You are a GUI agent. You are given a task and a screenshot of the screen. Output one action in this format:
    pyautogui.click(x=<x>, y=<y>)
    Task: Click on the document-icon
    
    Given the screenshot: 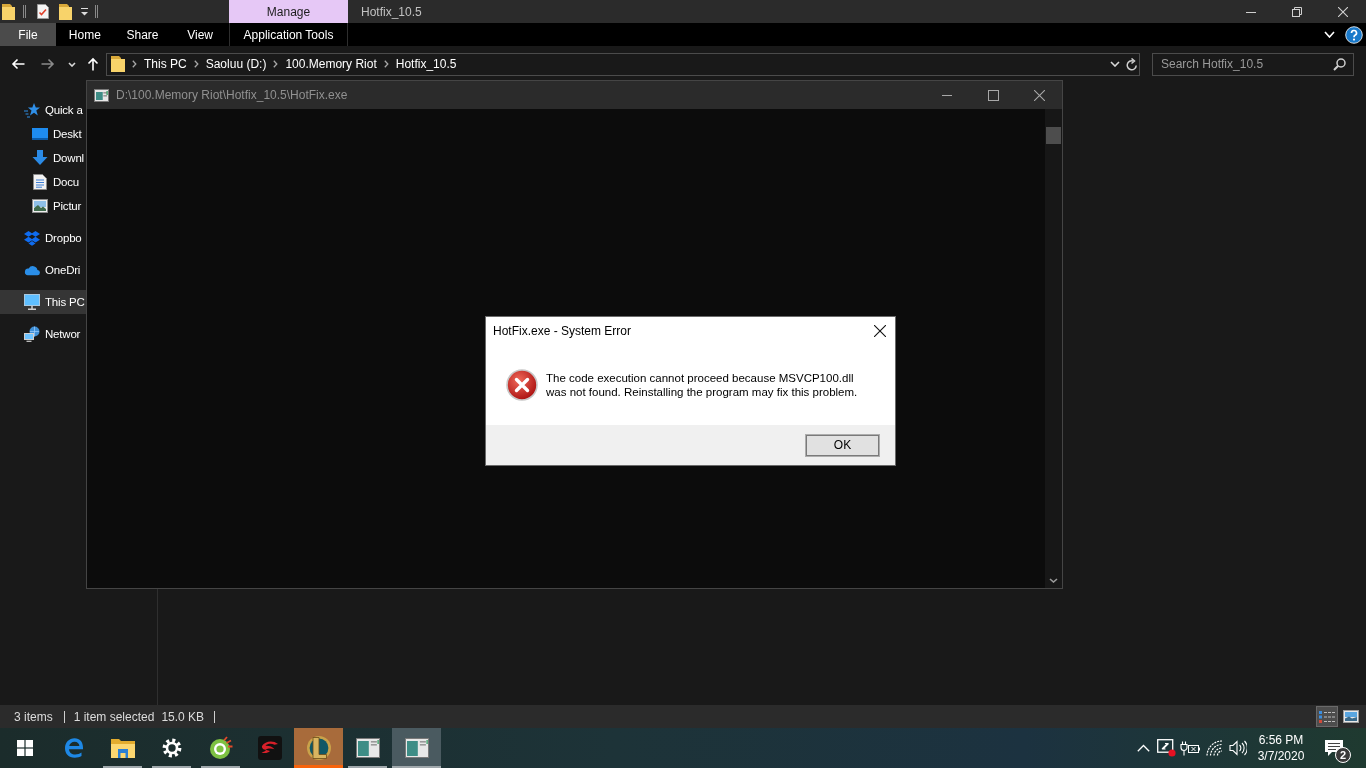 What is the action you would take?
    pyautogui.click(x=40, y=182)
    